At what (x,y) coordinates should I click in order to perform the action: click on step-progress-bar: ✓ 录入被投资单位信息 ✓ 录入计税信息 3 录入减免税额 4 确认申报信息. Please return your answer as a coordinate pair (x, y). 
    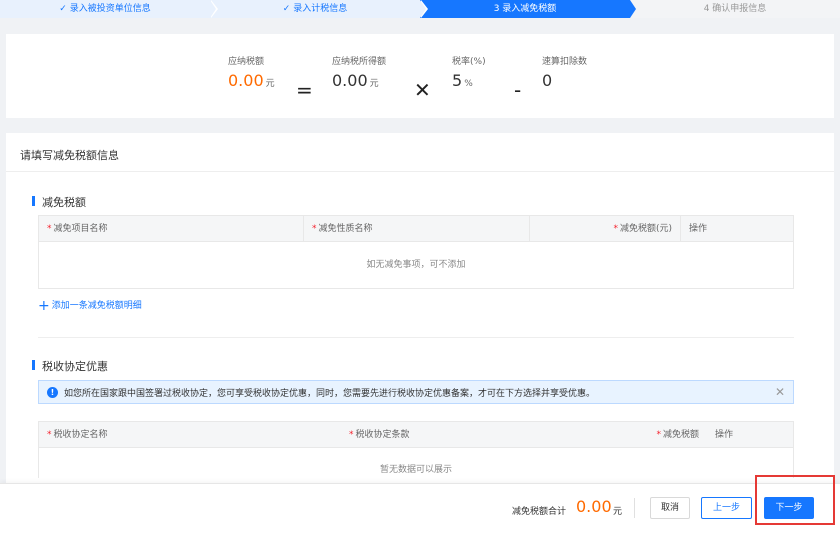
    Looking at the image, I should click on (420, 9).